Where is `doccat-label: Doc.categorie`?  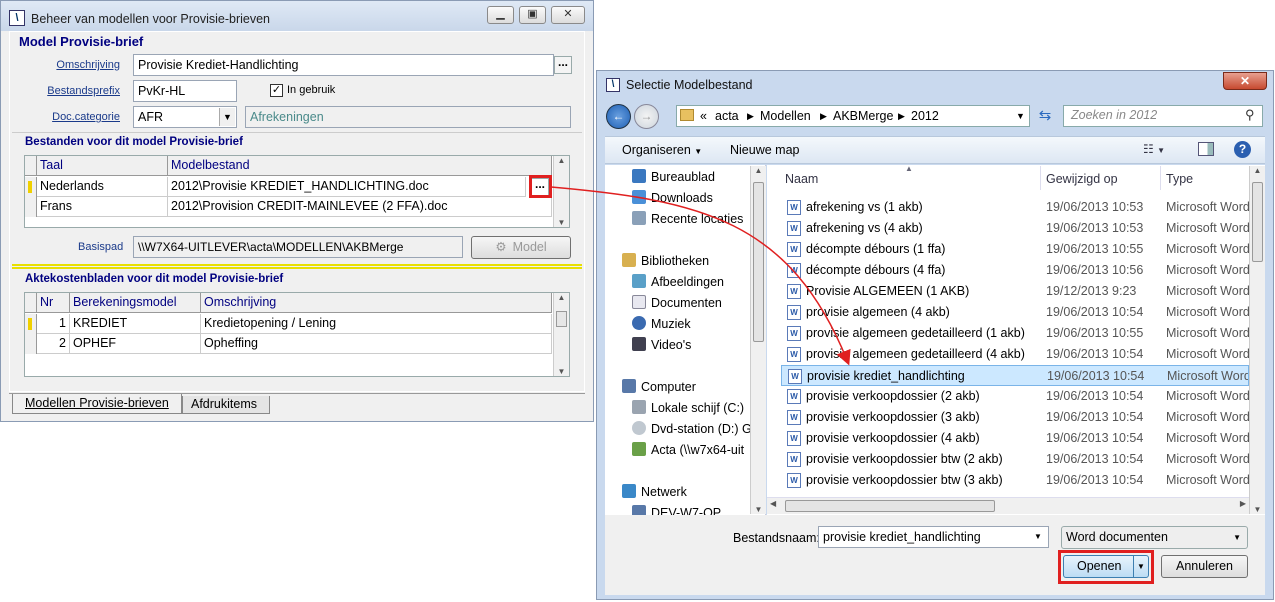 doccat-label: Doc.categorie is located at coordinates (86, 117).